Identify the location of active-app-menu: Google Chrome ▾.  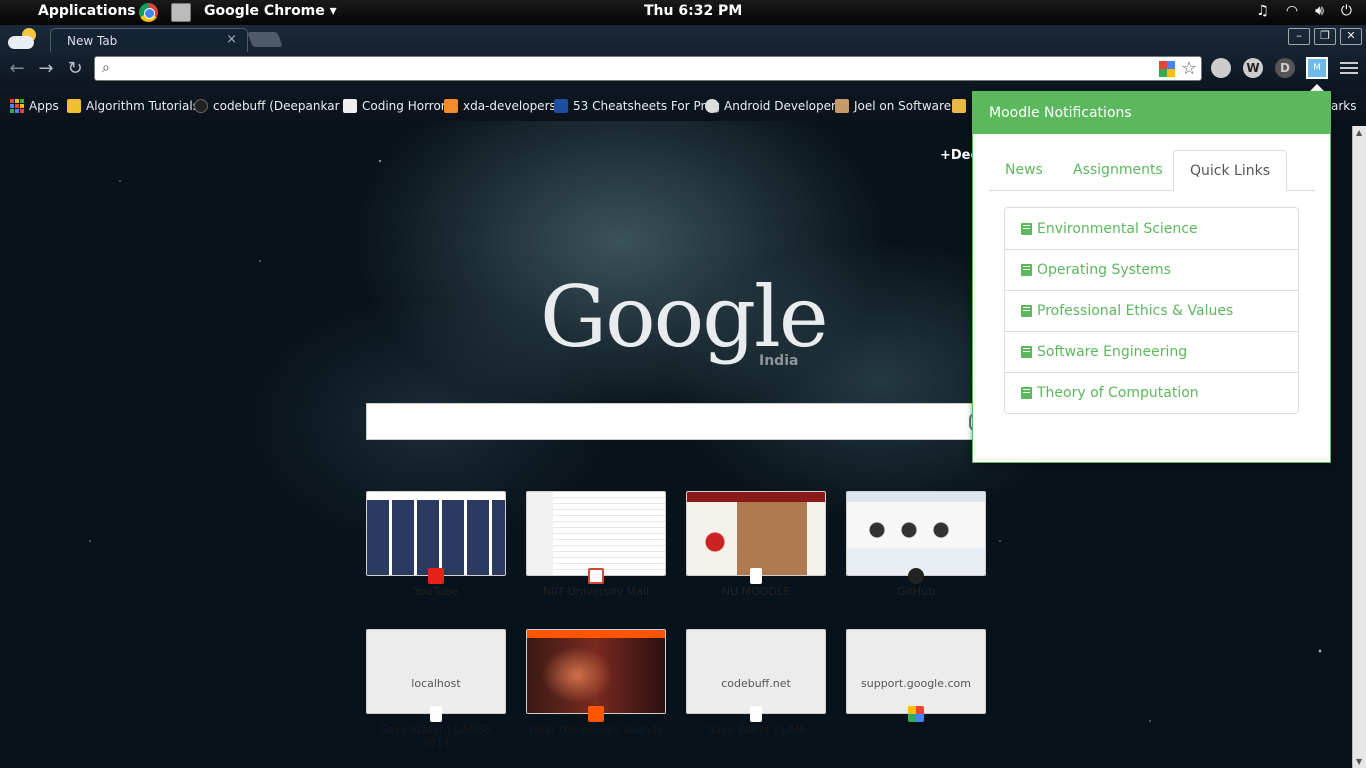
(270, 11).